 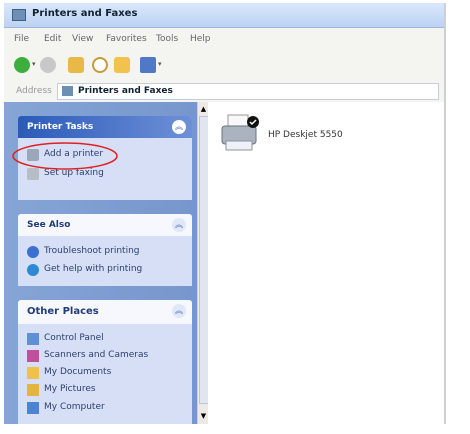 I want to click on views-dropdown-icon: ▾, so click(x=160, y=64).